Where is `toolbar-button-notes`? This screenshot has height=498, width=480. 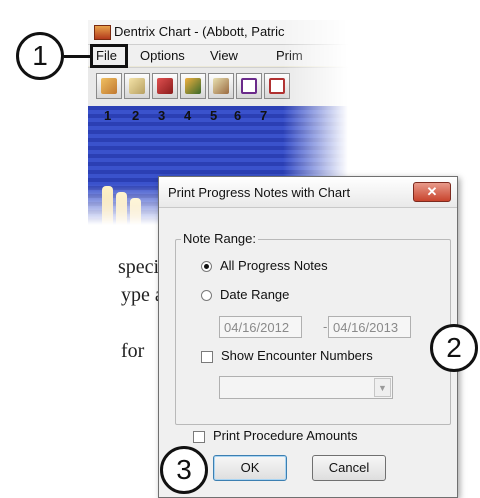 toolbar-button-notes is located at coordinates (137, 86).